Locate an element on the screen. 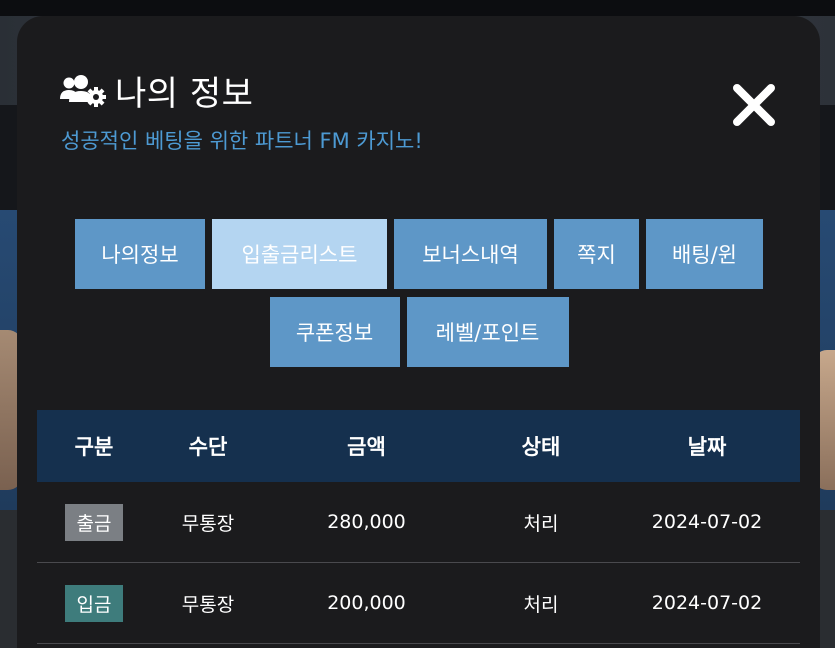 Image resolution: width=835 pixels, height=648 pixels. column-header-type: 구분 is located at coordinates (94, 447).